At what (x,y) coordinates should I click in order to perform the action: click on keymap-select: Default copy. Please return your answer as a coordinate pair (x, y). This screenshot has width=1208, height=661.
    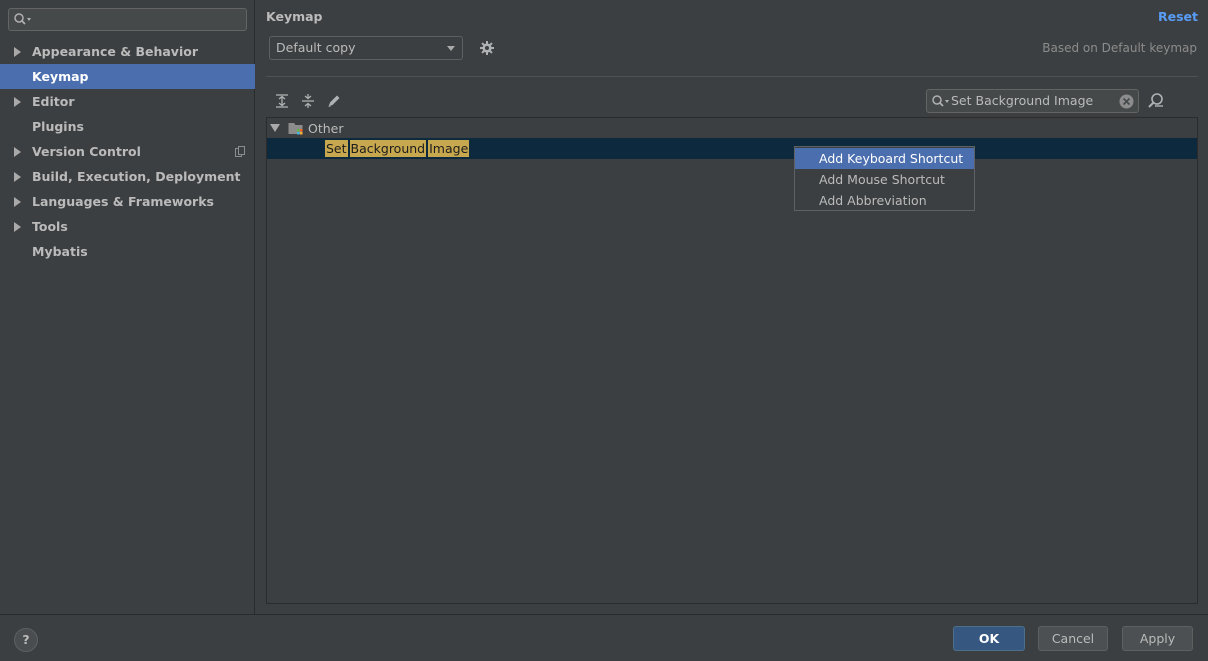
    Looking at the image, I should click on (366, 48).